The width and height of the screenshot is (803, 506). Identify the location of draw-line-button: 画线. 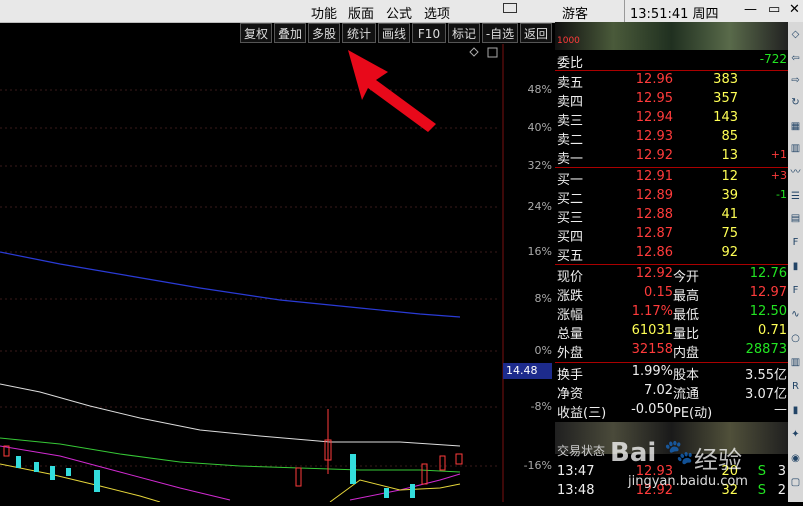
(394, 33).